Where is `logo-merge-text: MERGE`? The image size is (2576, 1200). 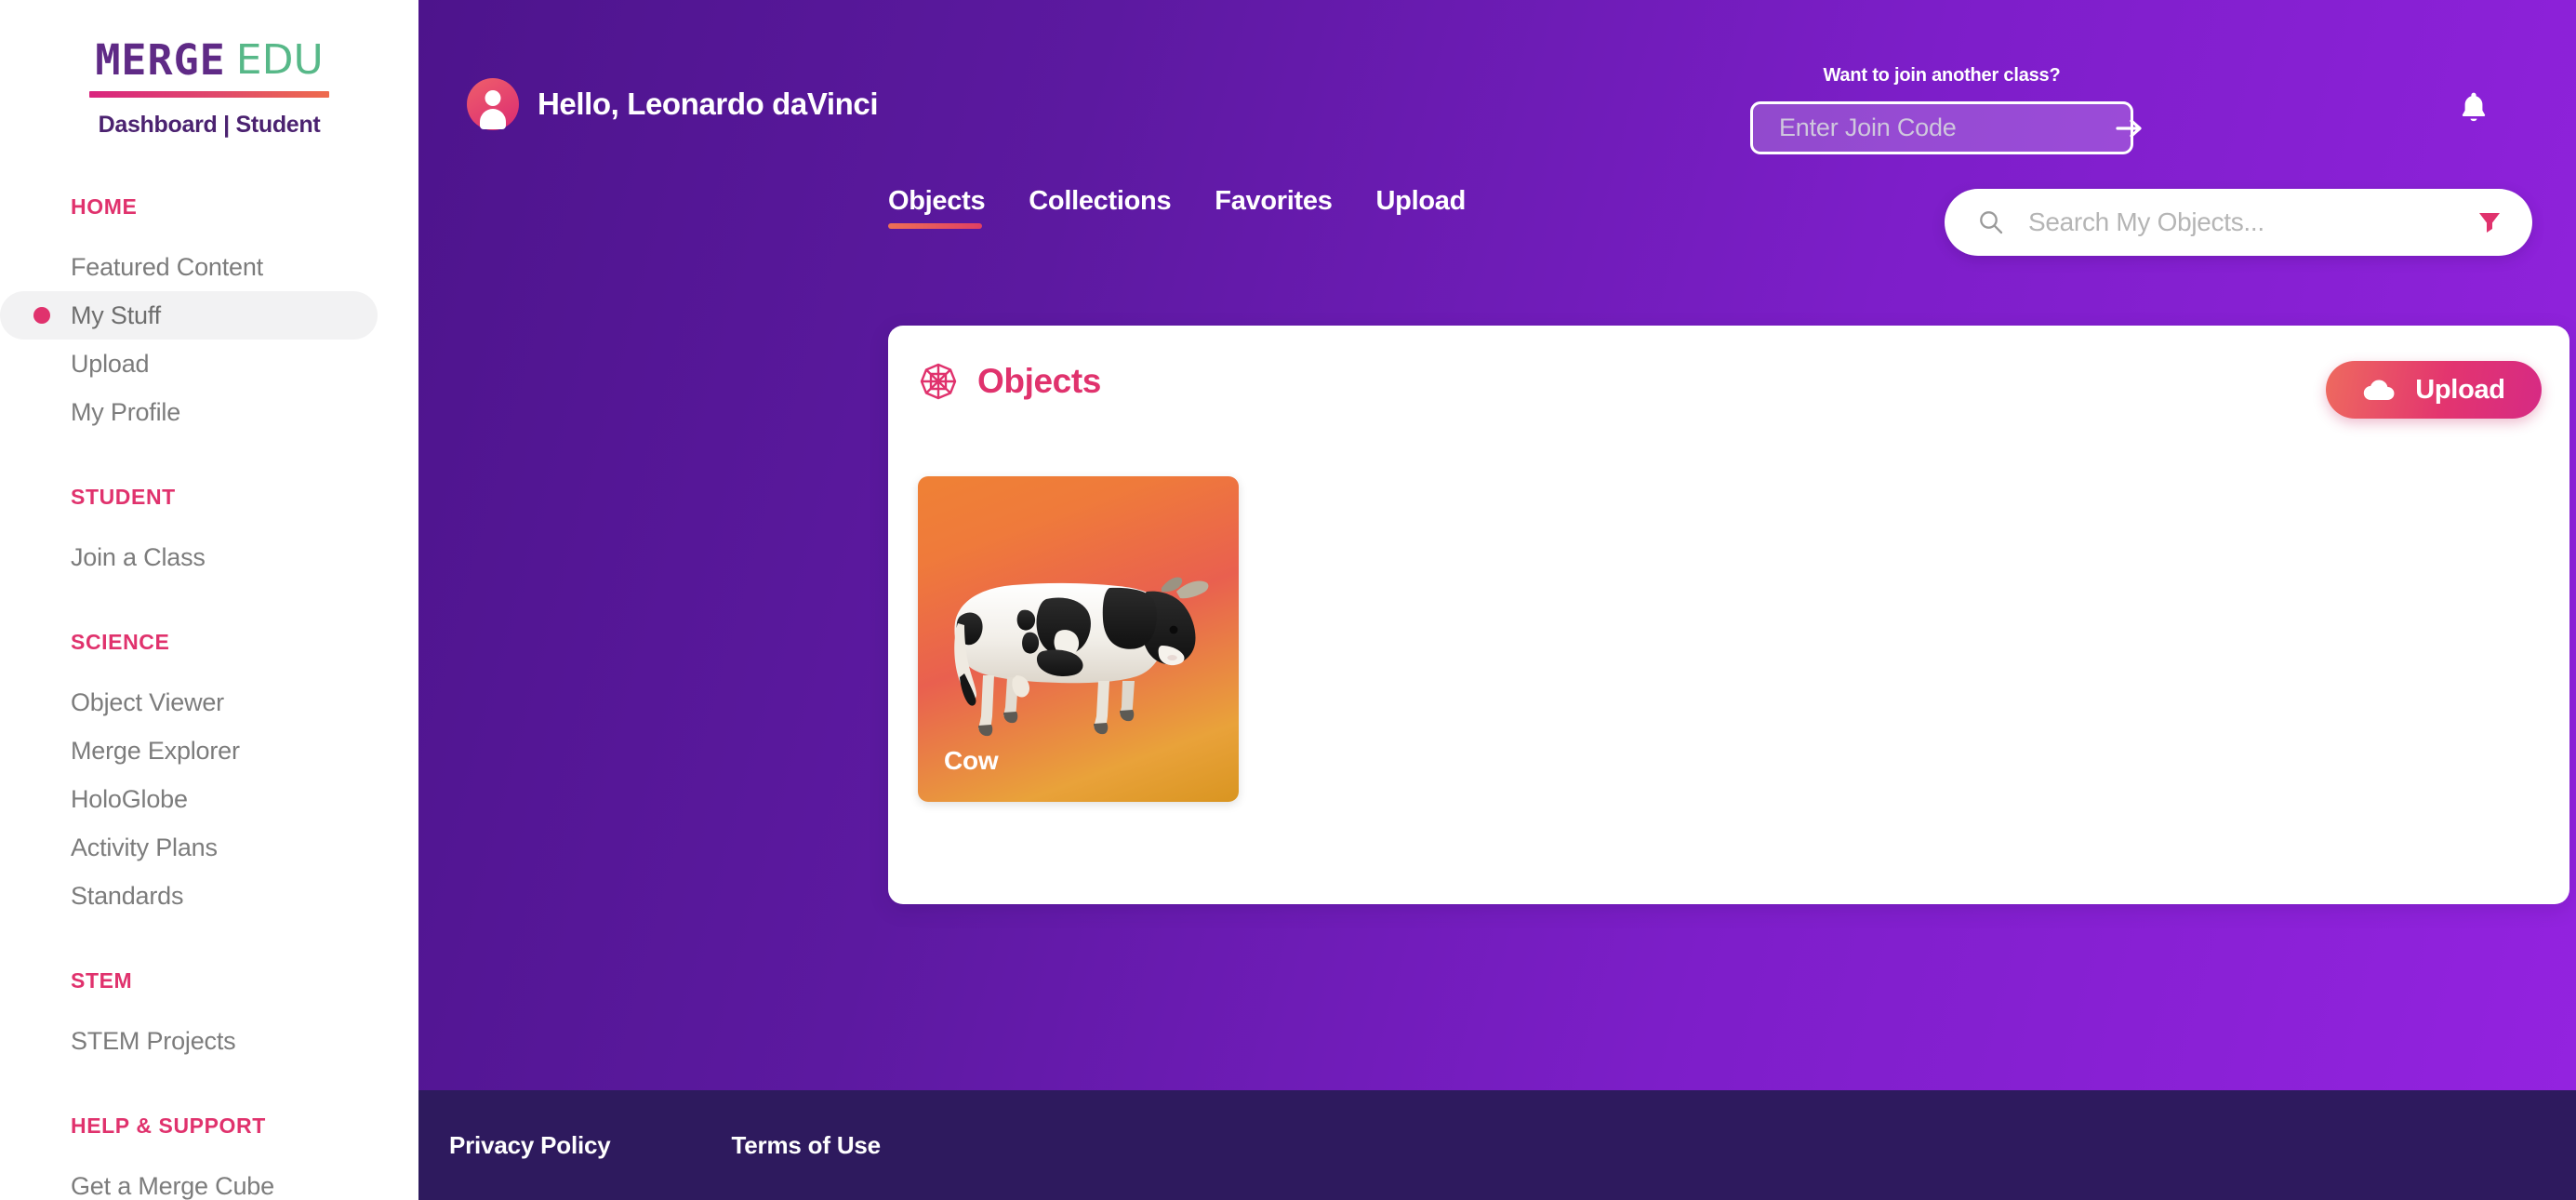
logo-merge-text: MERGE is located at coordinates (160, 60).